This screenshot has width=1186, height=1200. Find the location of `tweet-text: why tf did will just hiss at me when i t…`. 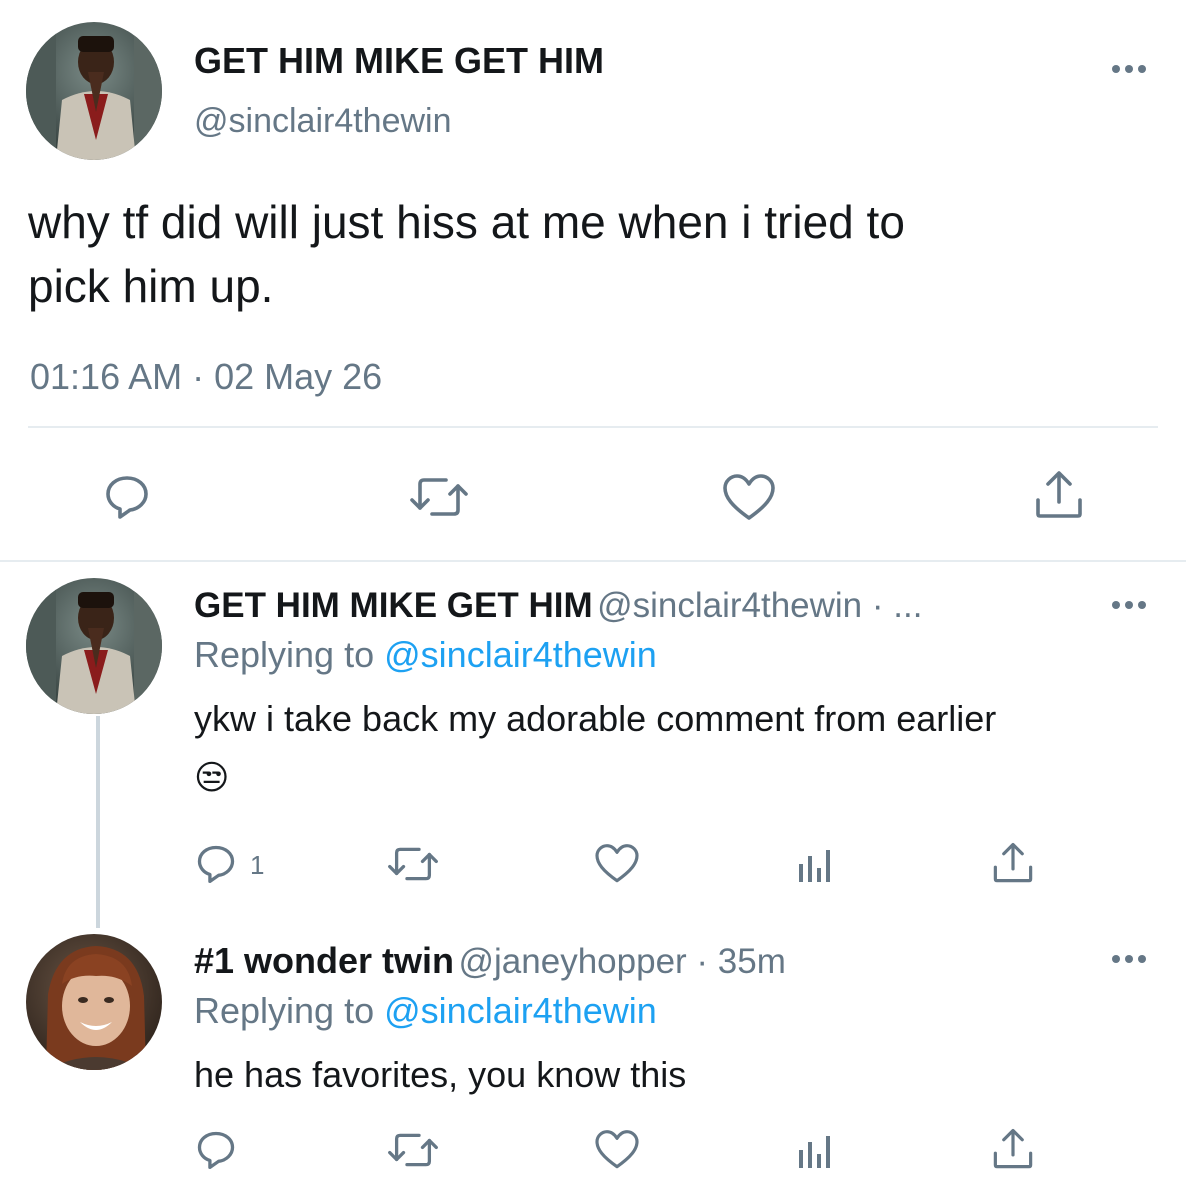

tweet-text: why tf did will just hiss at me when i t… is located at coordinates (593, 254).